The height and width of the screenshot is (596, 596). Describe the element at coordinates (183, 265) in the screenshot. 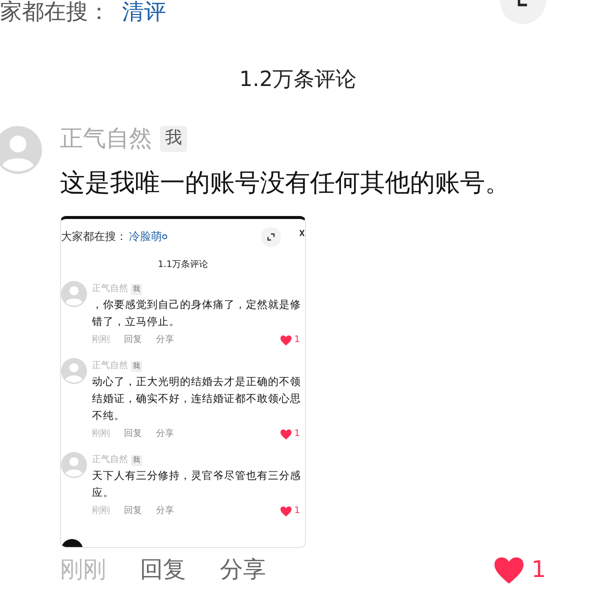

I see `comment-count-title: 1.1万条评论` at that location.